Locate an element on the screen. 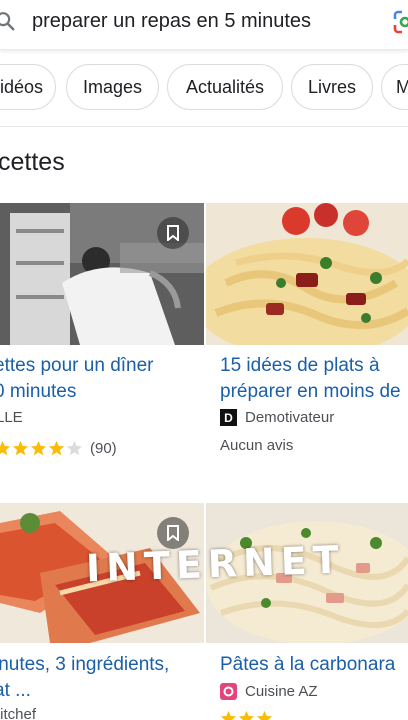 The image size is (408, 720). divider is located at coordinates (204, 126).